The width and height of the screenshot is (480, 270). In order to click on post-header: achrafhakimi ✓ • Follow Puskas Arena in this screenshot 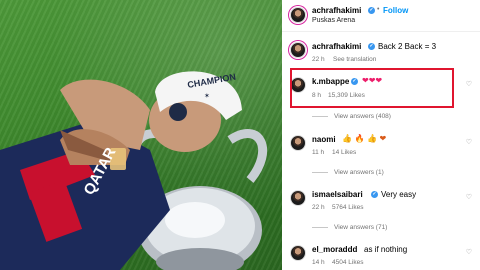, I will do `click(381, 16)`.